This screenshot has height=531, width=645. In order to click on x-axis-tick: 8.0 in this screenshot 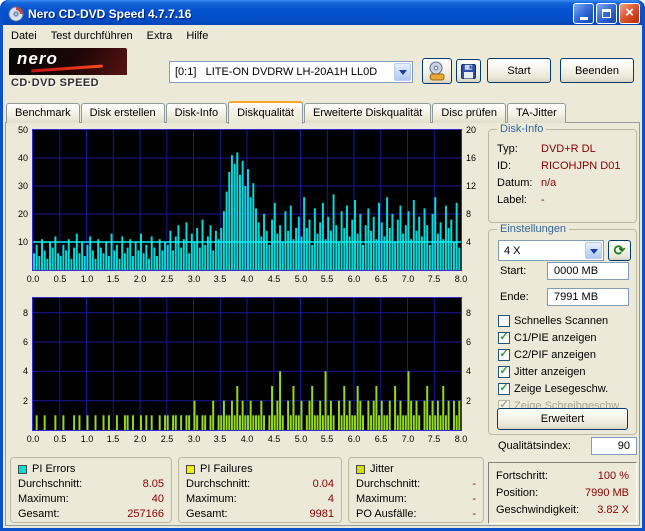, I will do `click(461, 439)`.